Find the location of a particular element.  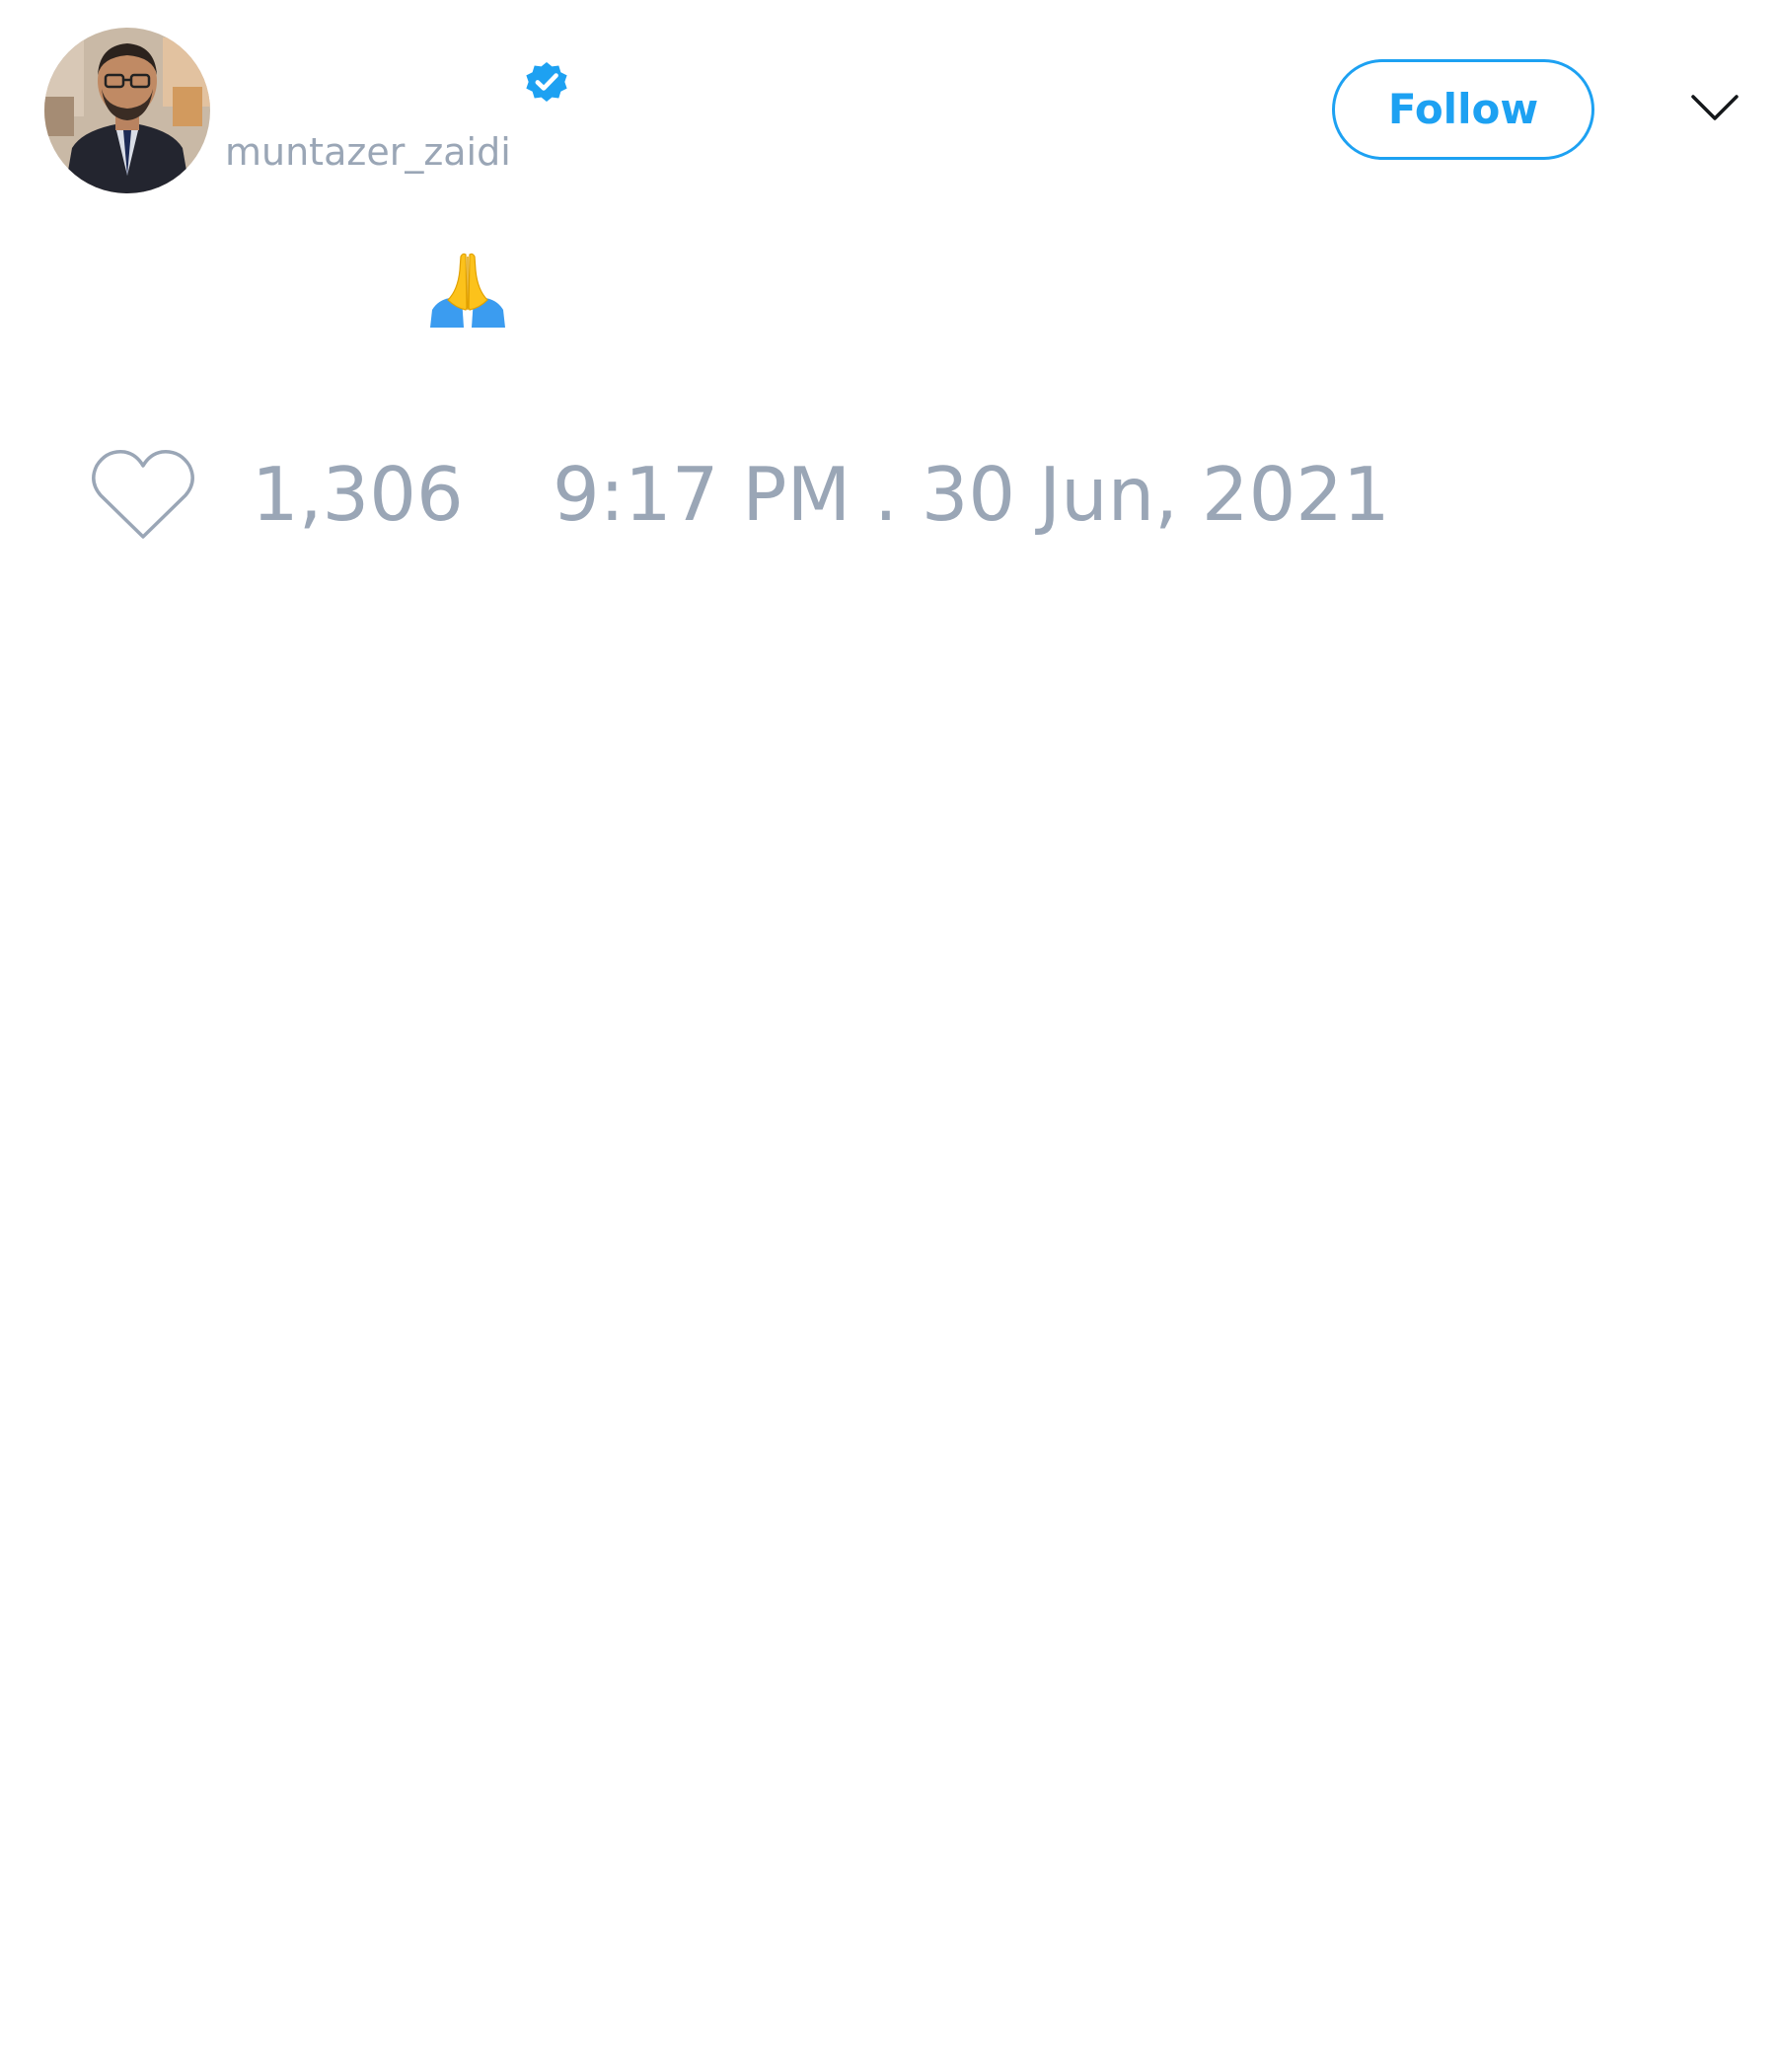

tweet-timestamp: 9:17 PM . 30 Jun, 2021 is located at coordinates (972, 495).